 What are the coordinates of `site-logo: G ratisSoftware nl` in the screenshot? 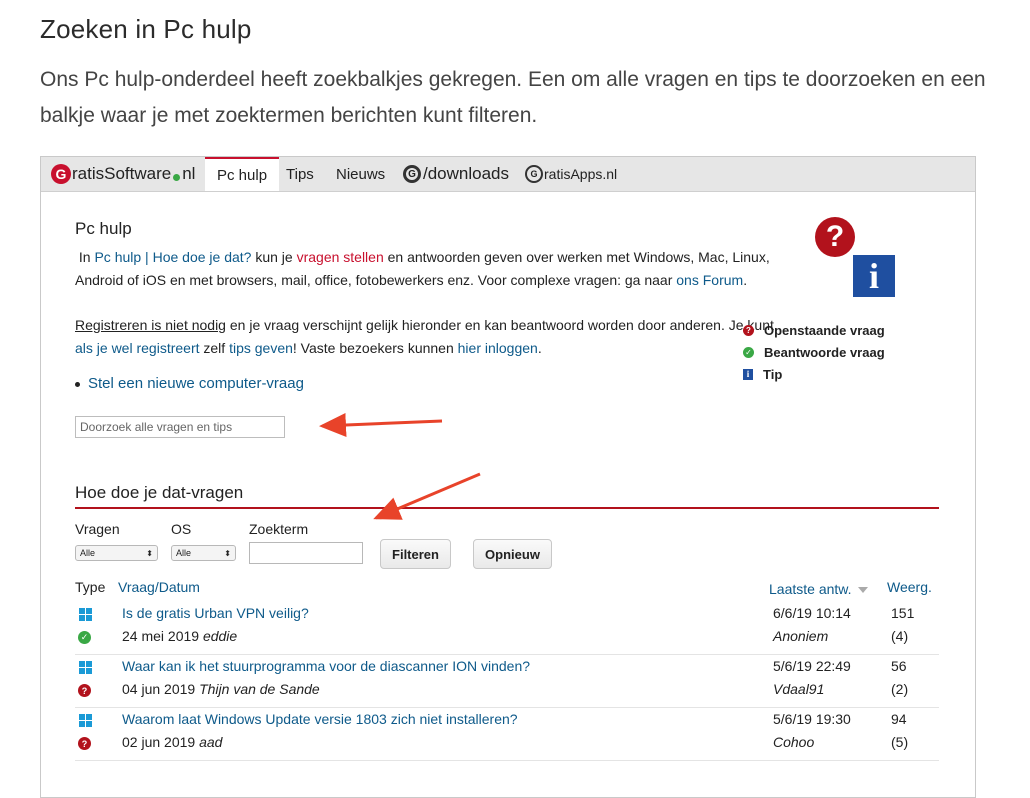 It's located at (123, 174).